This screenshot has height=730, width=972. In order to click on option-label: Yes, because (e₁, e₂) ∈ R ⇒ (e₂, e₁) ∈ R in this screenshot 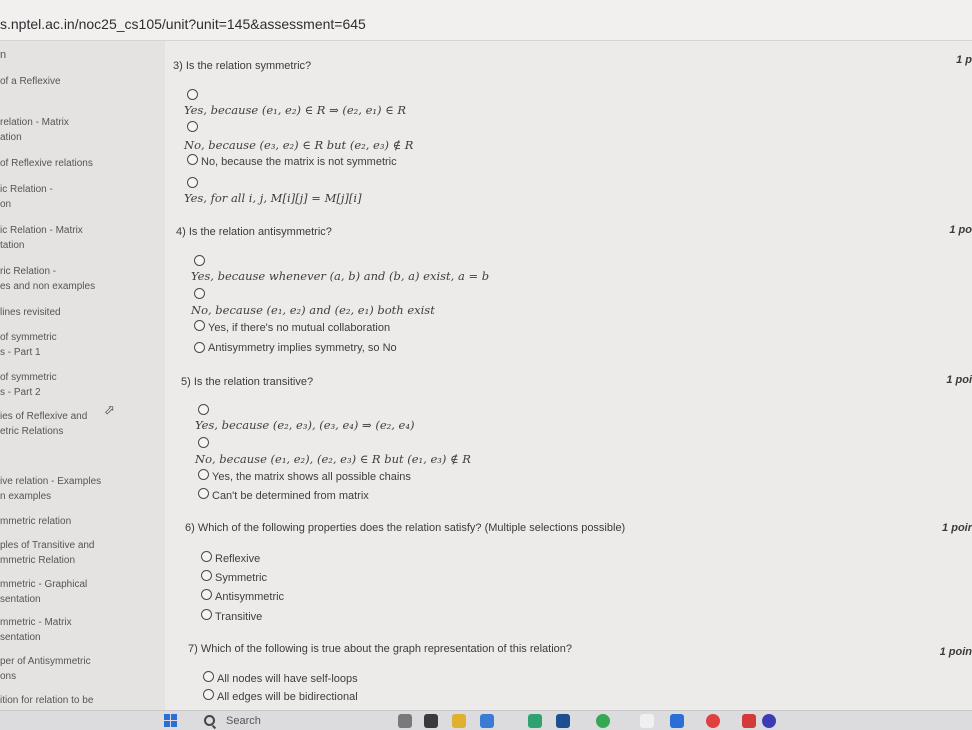, I will do `click(295, 110)`.